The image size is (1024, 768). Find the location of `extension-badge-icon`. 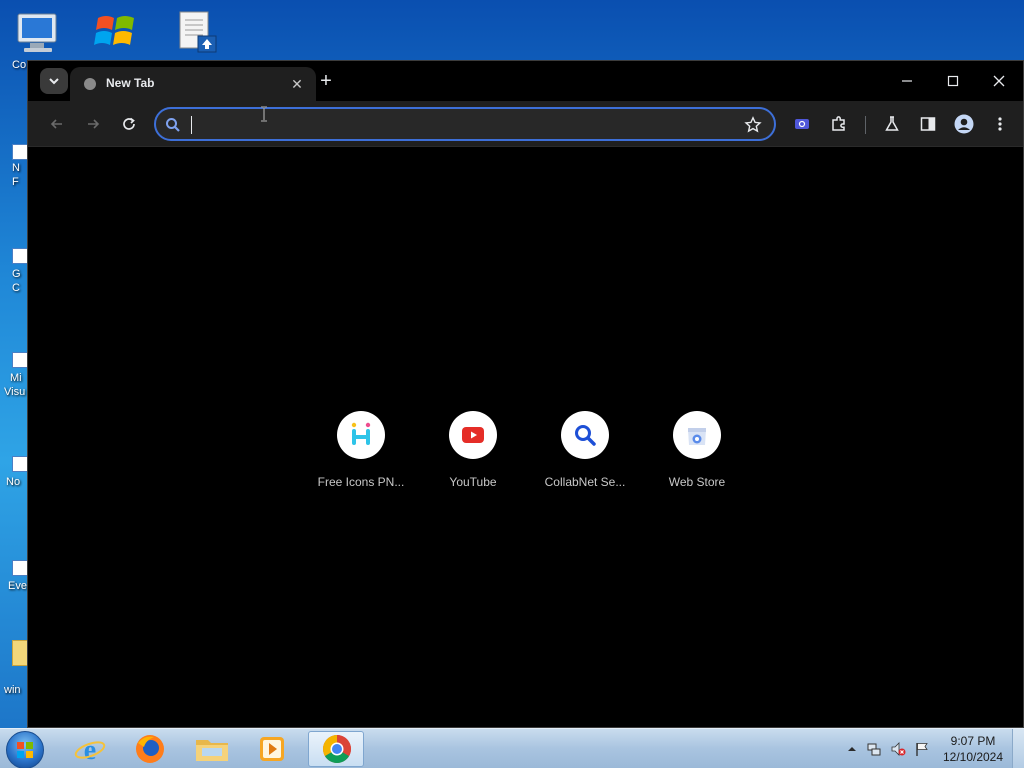

extension-badge-icon is located at coordinates (802, 124).